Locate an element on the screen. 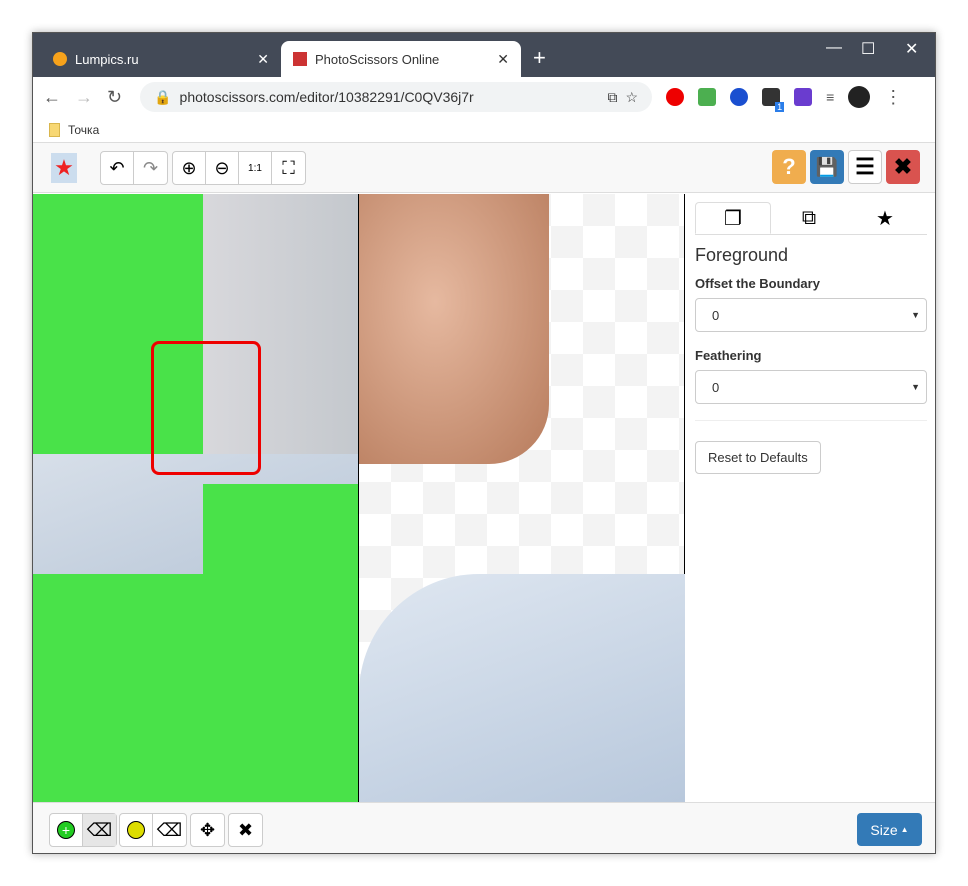  tab-title: Lumpics.ru is located at coordinates (107, 59).